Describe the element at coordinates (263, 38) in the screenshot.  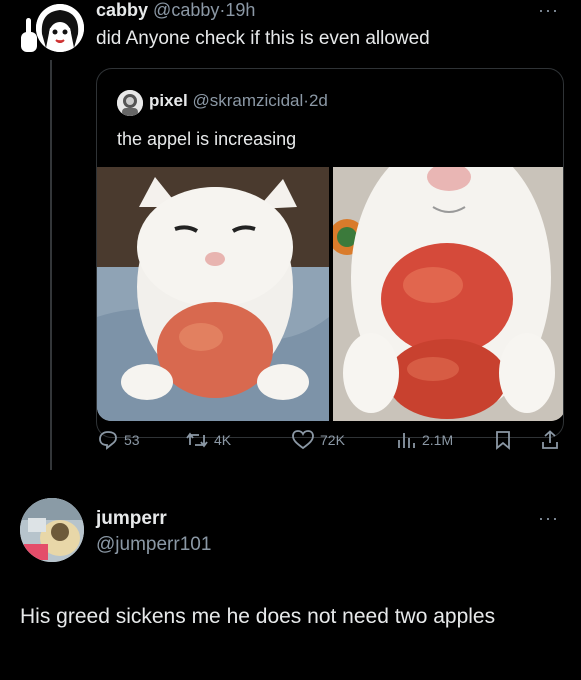
I see `tweet-text: did Anyone check if this is even allowed` at that location.